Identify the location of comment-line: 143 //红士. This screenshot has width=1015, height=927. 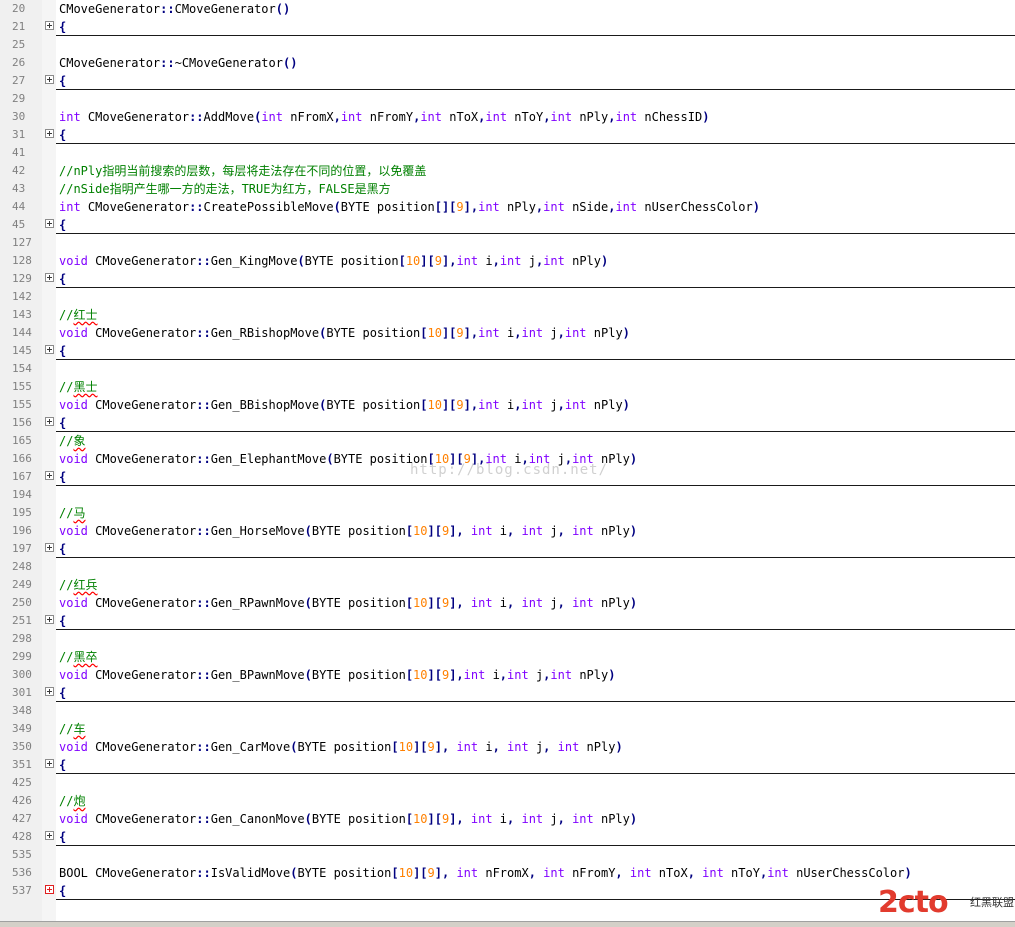
(507, 315).